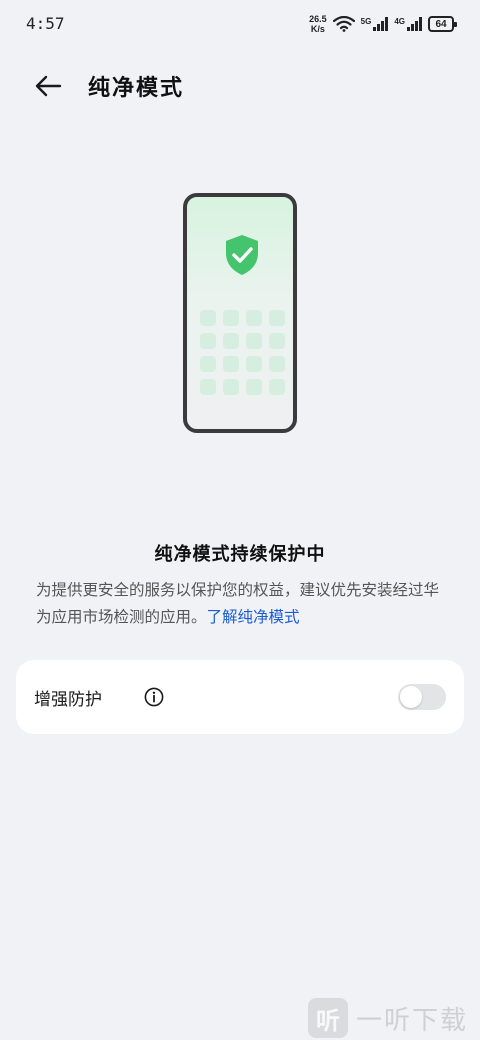 Image resolution: width=480 pixels, height=1040 pixels. I want to click on network-speed-unit: K/s, so click(317, 29).